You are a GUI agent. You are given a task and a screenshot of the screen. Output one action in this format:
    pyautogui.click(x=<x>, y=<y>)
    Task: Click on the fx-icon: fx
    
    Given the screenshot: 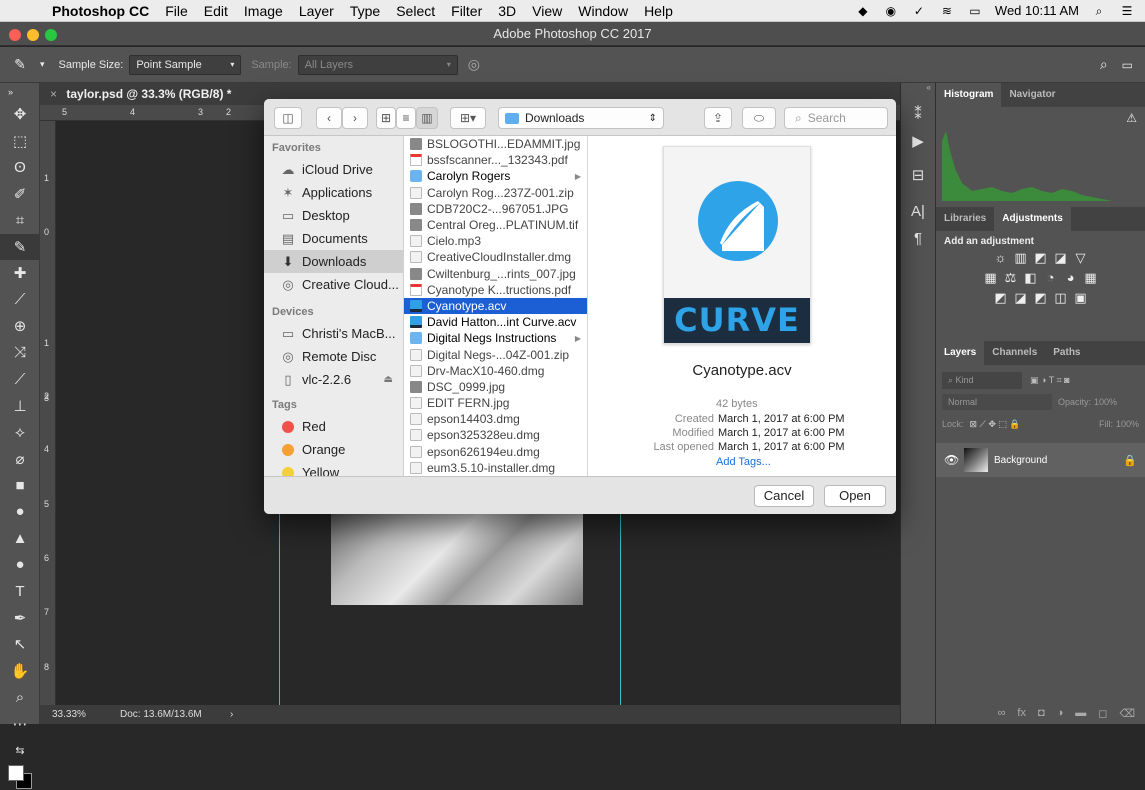 What is the action you would take?
    pyautogui.click(x=1021, y=713)
    